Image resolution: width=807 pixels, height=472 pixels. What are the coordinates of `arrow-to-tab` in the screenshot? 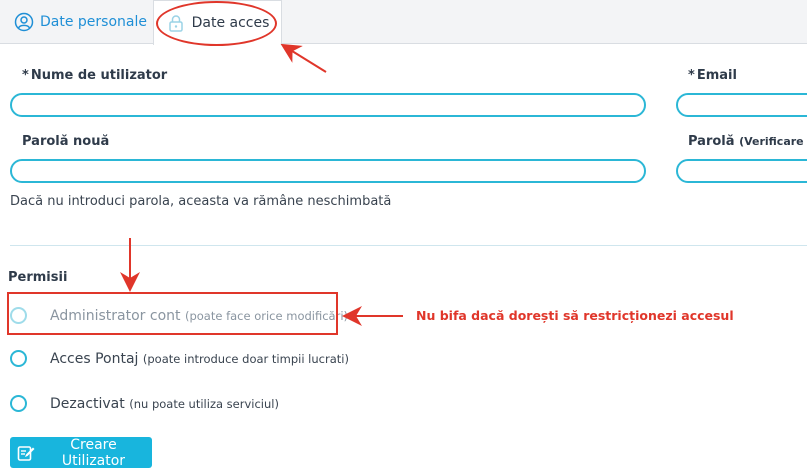 It's located at (303, 58).